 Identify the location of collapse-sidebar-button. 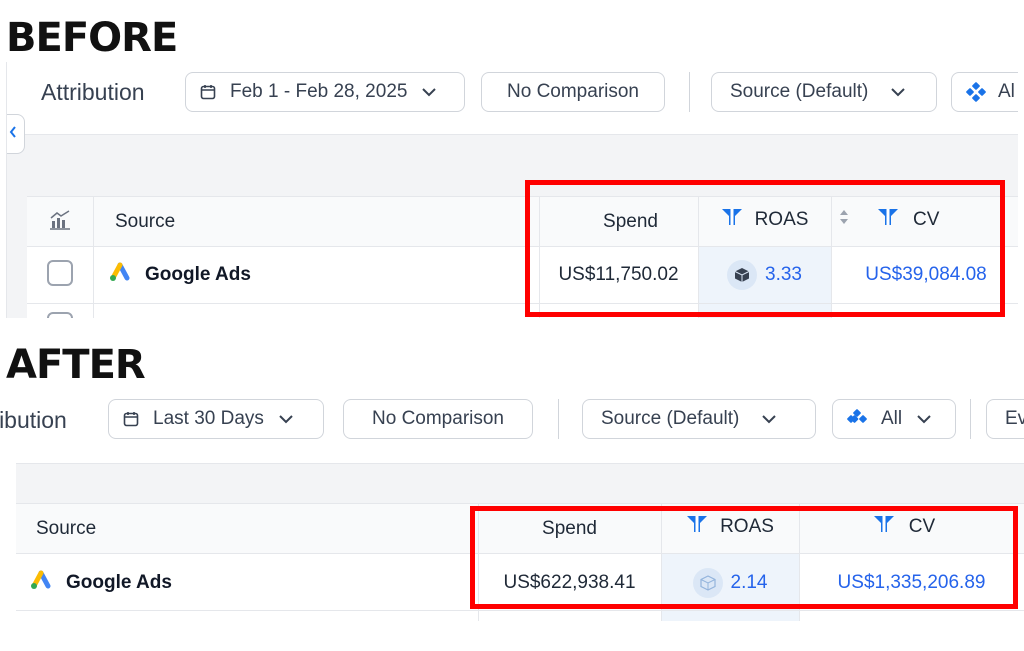
(16, 134).